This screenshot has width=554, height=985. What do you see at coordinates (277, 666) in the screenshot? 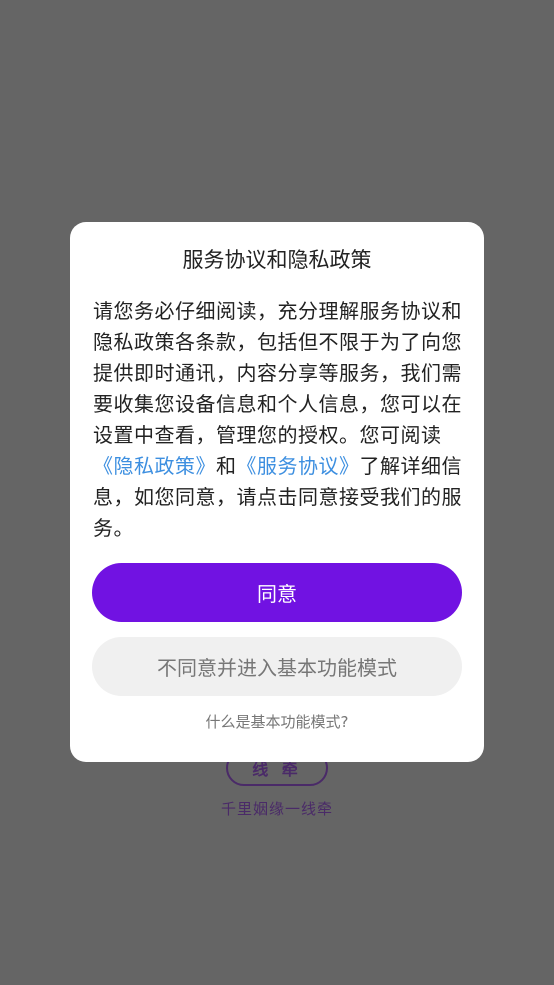
I see `disagree-basic-mode-button: 不同意并进入基本功能模式` at bounding box center [277, 666].